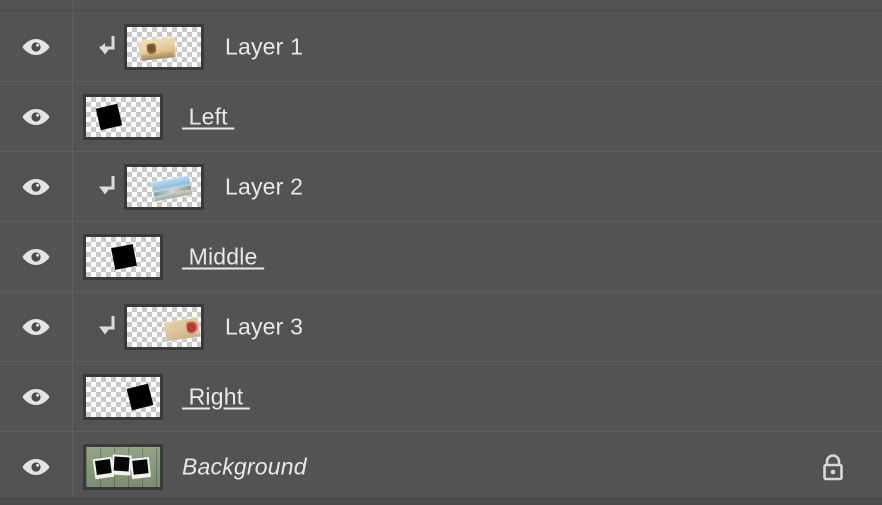 This screenshot has width=882, height=505. I want to click on black-square-mask-right-thumbnail, so click(140, 396).